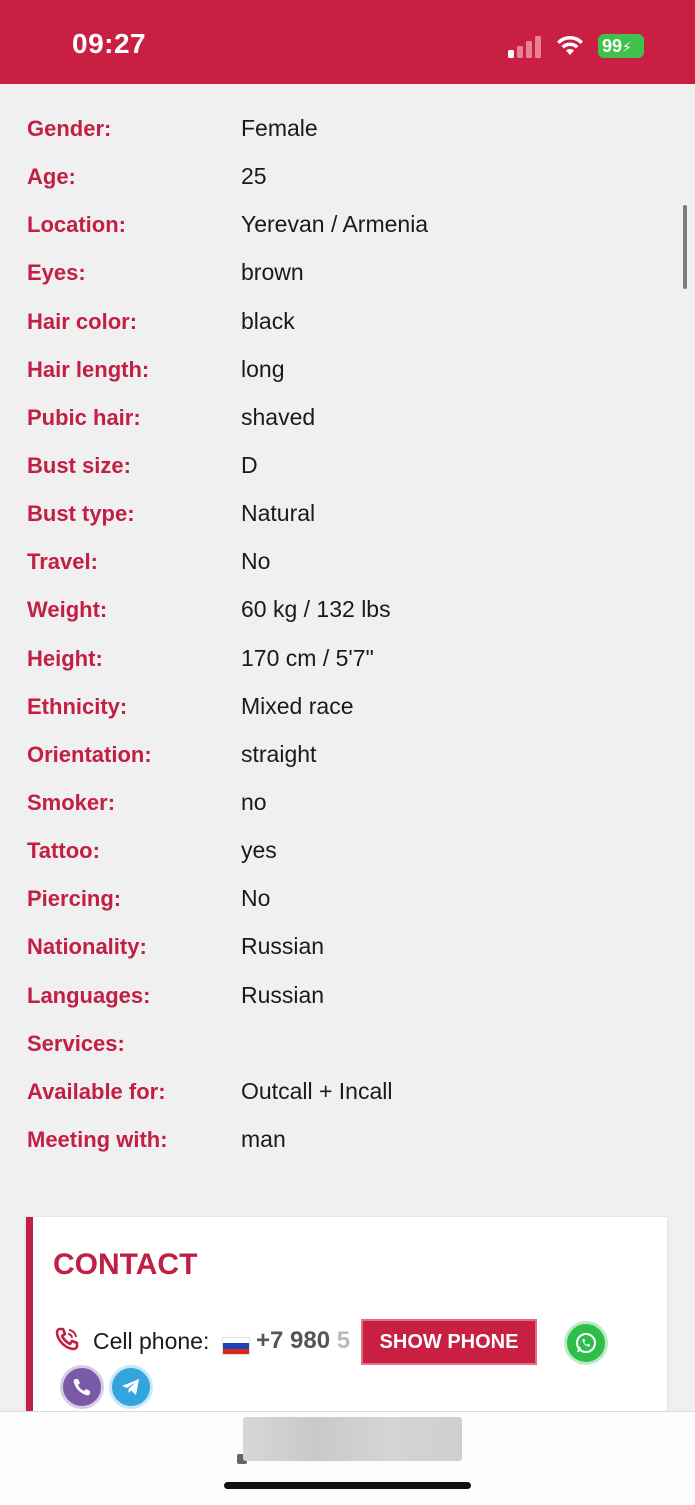 The image size is (695, 1505). What do you see at coordinates (79, 465) in the screenshot?
I see `detail-label: Bust size:` at bounding box center [79, 465].